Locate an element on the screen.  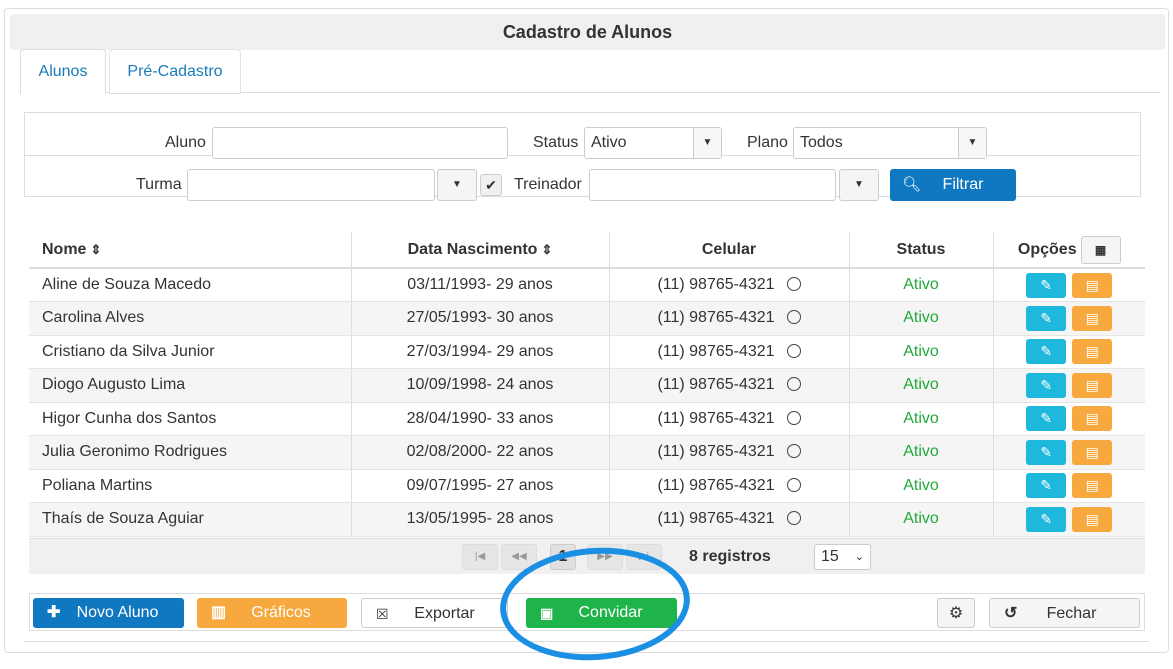
page-number: 1 is located at coordinates (563, 557).